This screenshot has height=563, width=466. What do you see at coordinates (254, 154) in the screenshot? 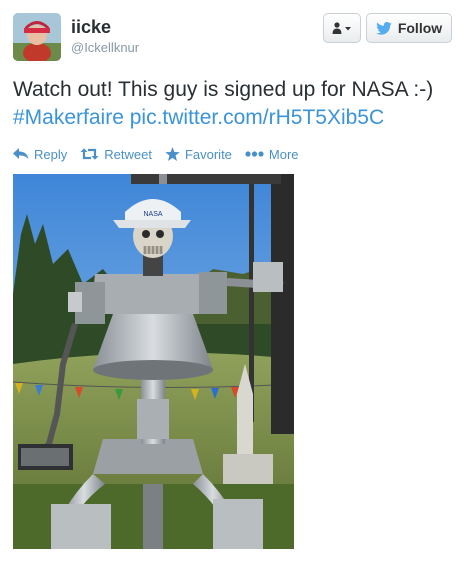
I see `more-dots-icon` at bounding box center [254, 154].